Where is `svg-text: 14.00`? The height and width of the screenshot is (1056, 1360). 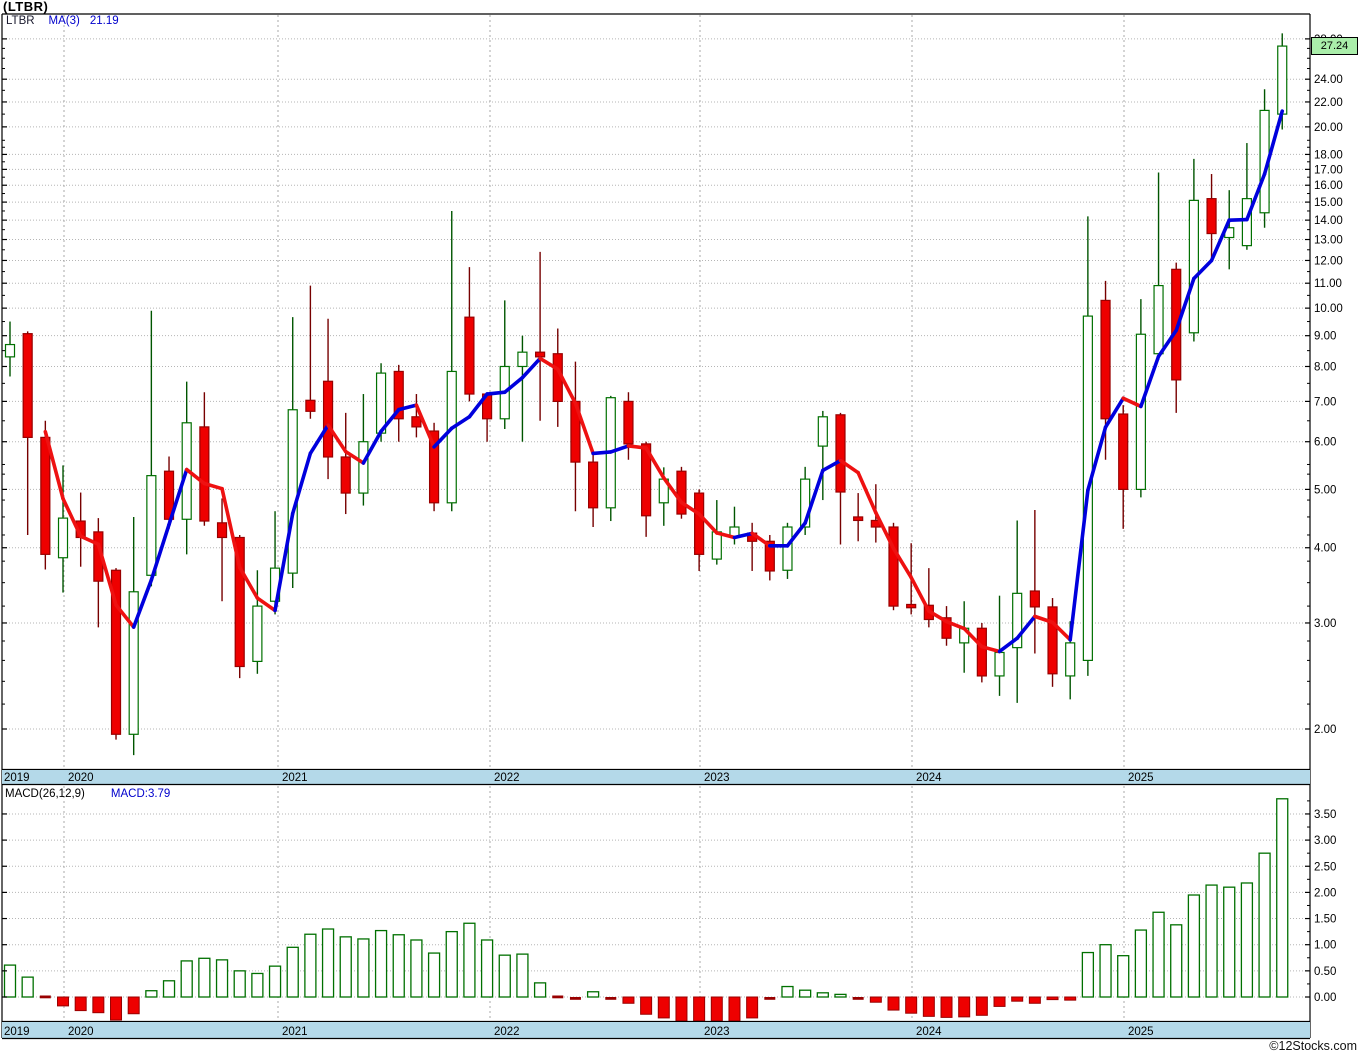
svg-text: 14.00 is located at coordinates (1328, 221).